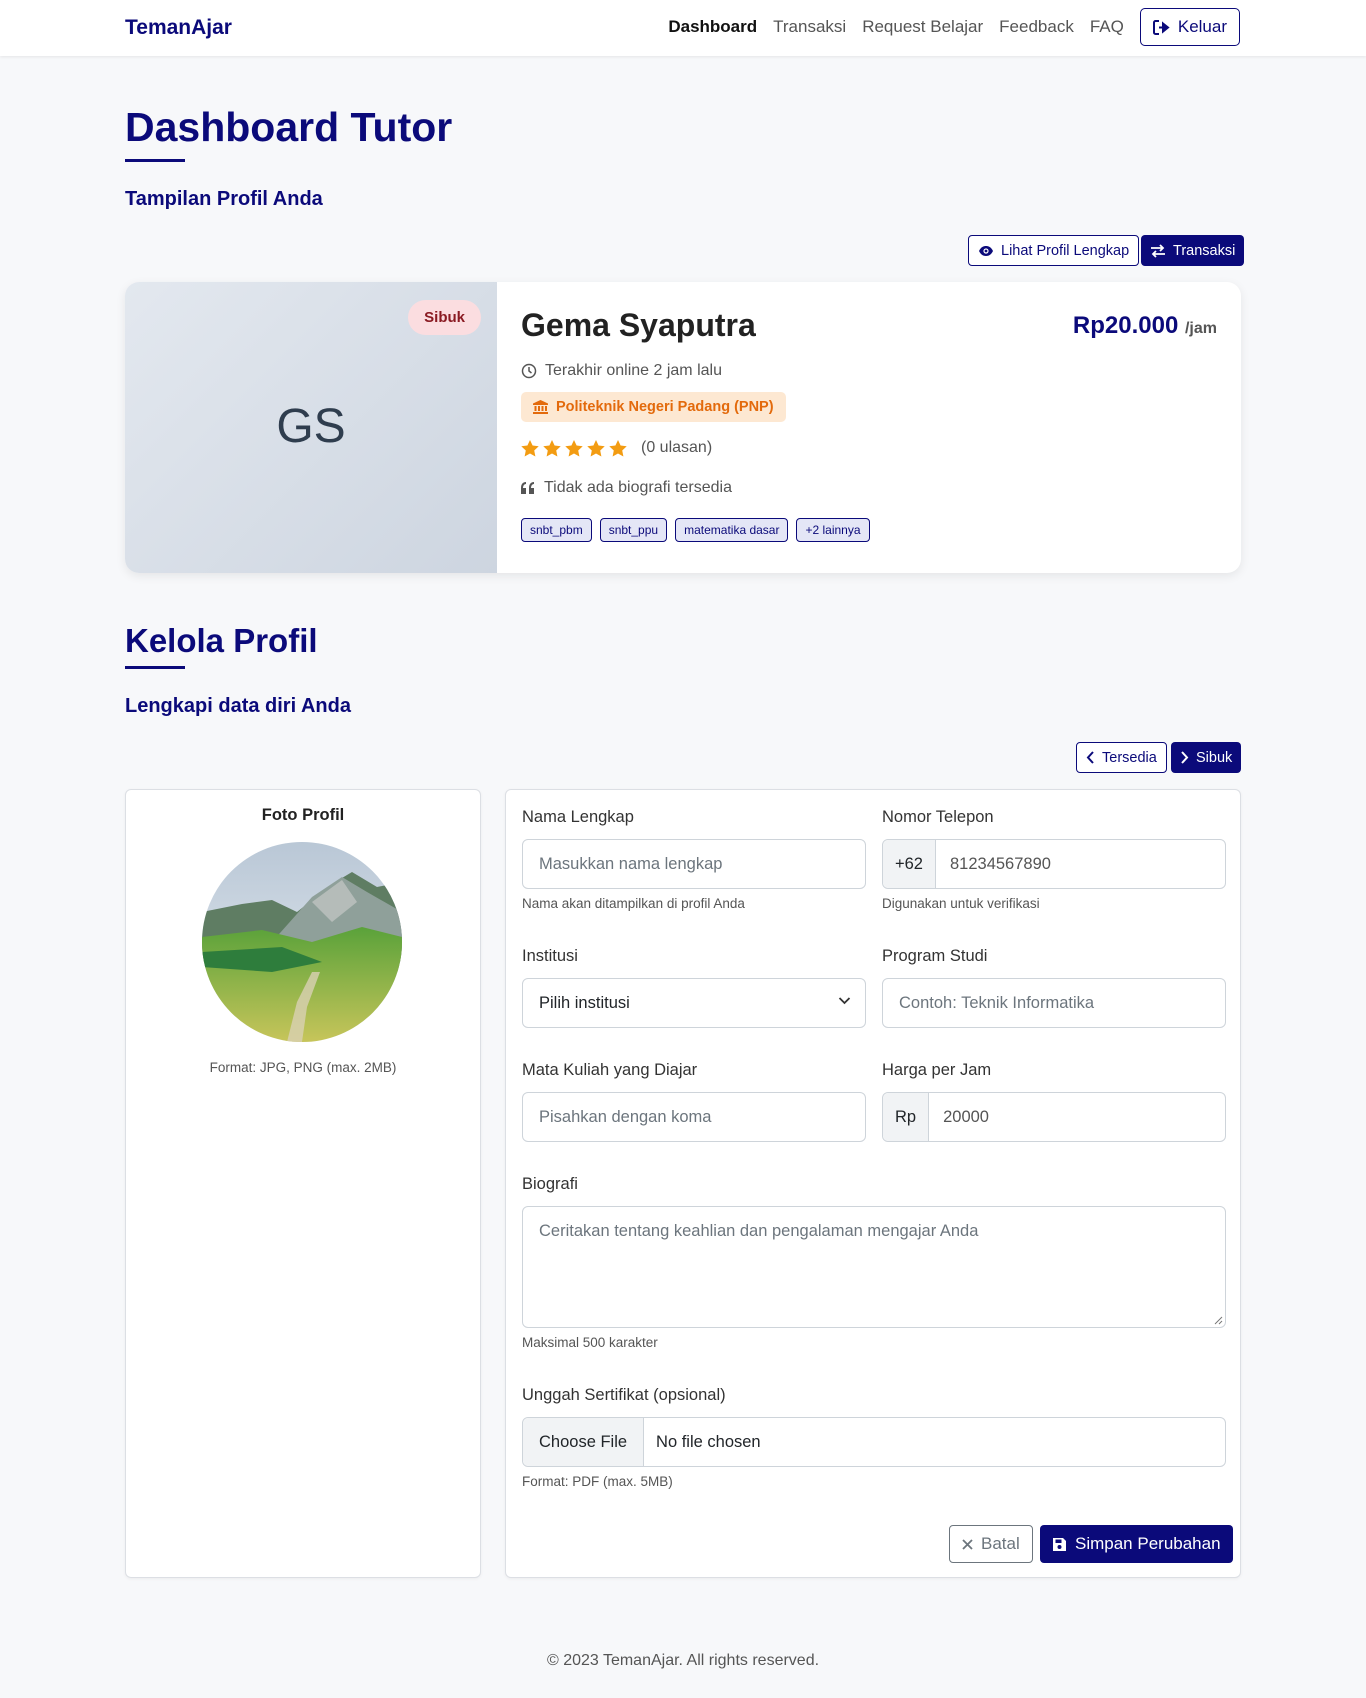 Image resolution: width=1366 pixels, height=1698 pixels. Describe the element at coordinates (712, 27) in the screenshot. I see `nav-dashboard: Dashboard` at that location.